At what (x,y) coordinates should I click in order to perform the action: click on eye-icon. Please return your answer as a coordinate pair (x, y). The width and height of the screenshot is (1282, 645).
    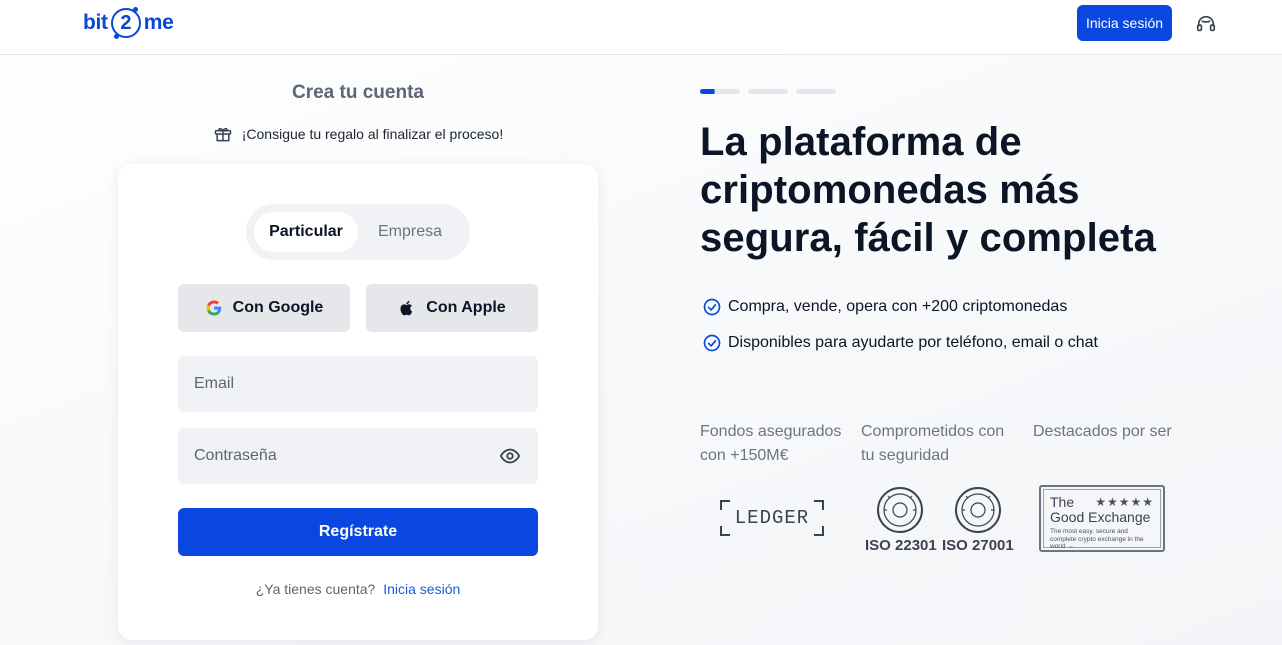
    Looking at the image, I should click on (510, 456).